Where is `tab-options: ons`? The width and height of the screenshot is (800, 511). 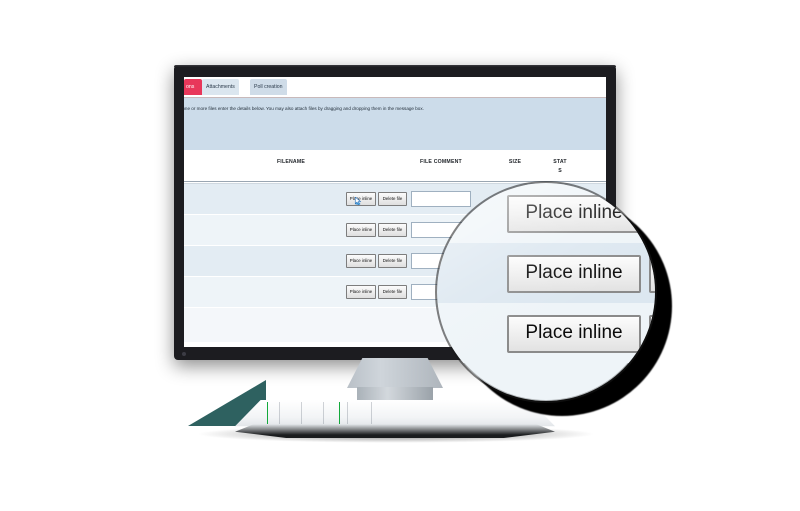 tab-options: ons is located at coordinates (193, 87).